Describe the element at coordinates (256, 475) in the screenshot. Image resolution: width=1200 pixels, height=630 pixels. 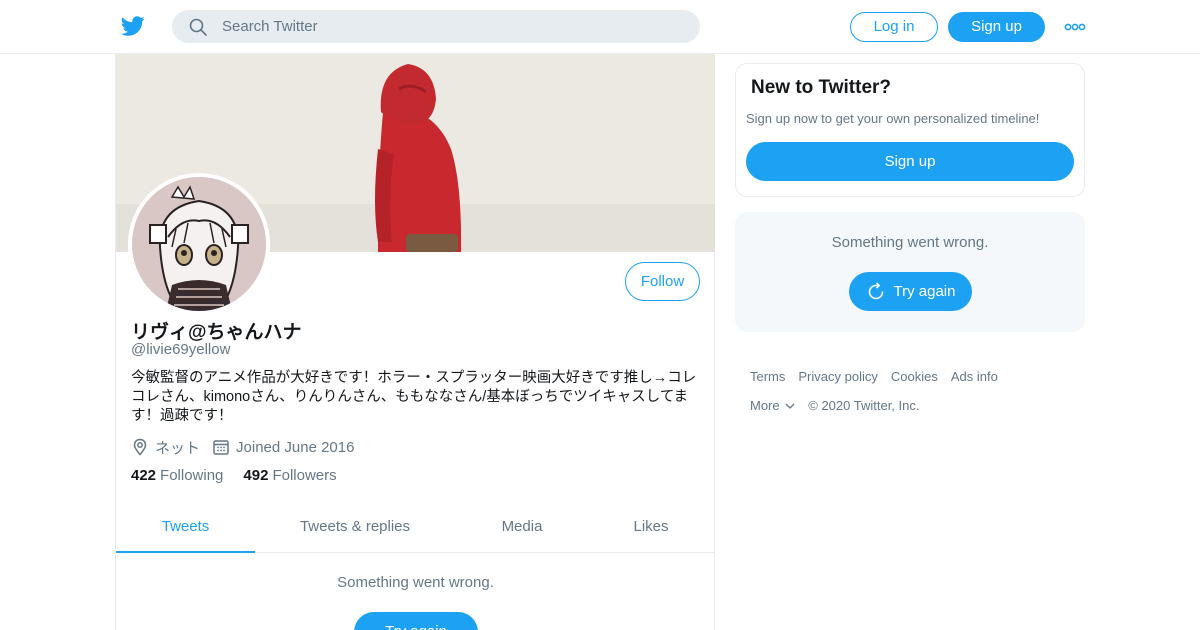
I see `followers-count: 492` at that location.